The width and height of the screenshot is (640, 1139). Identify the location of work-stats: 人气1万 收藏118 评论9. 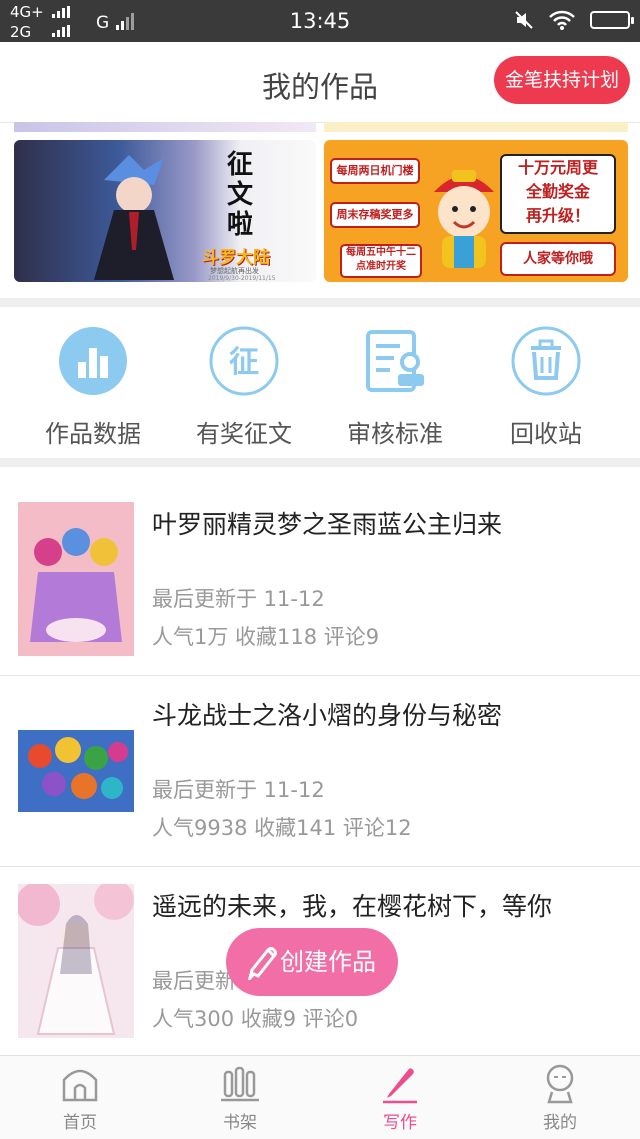
(266, 637).